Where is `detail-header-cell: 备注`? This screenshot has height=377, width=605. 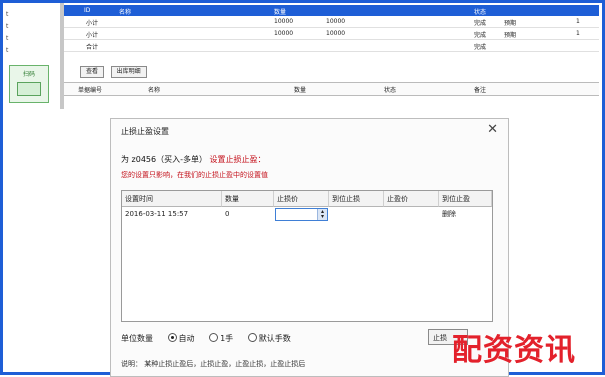
detail-header-cell: 备注 is located at coordinates (480, 89).